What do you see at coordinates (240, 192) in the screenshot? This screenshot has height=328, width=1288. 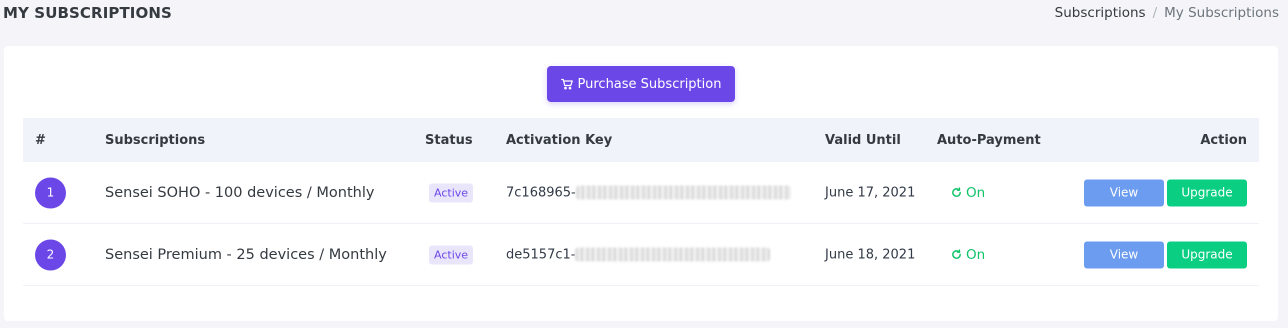 I see `subscription-name: Sensei SOHO - 100 devices / Monthly` at bounding box center [240, 192].